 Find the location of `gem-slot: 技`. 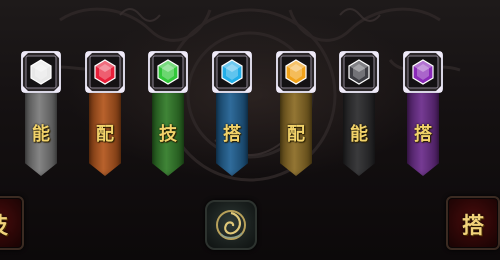

gem-slot: 技 is located at coordinates (168, 114).